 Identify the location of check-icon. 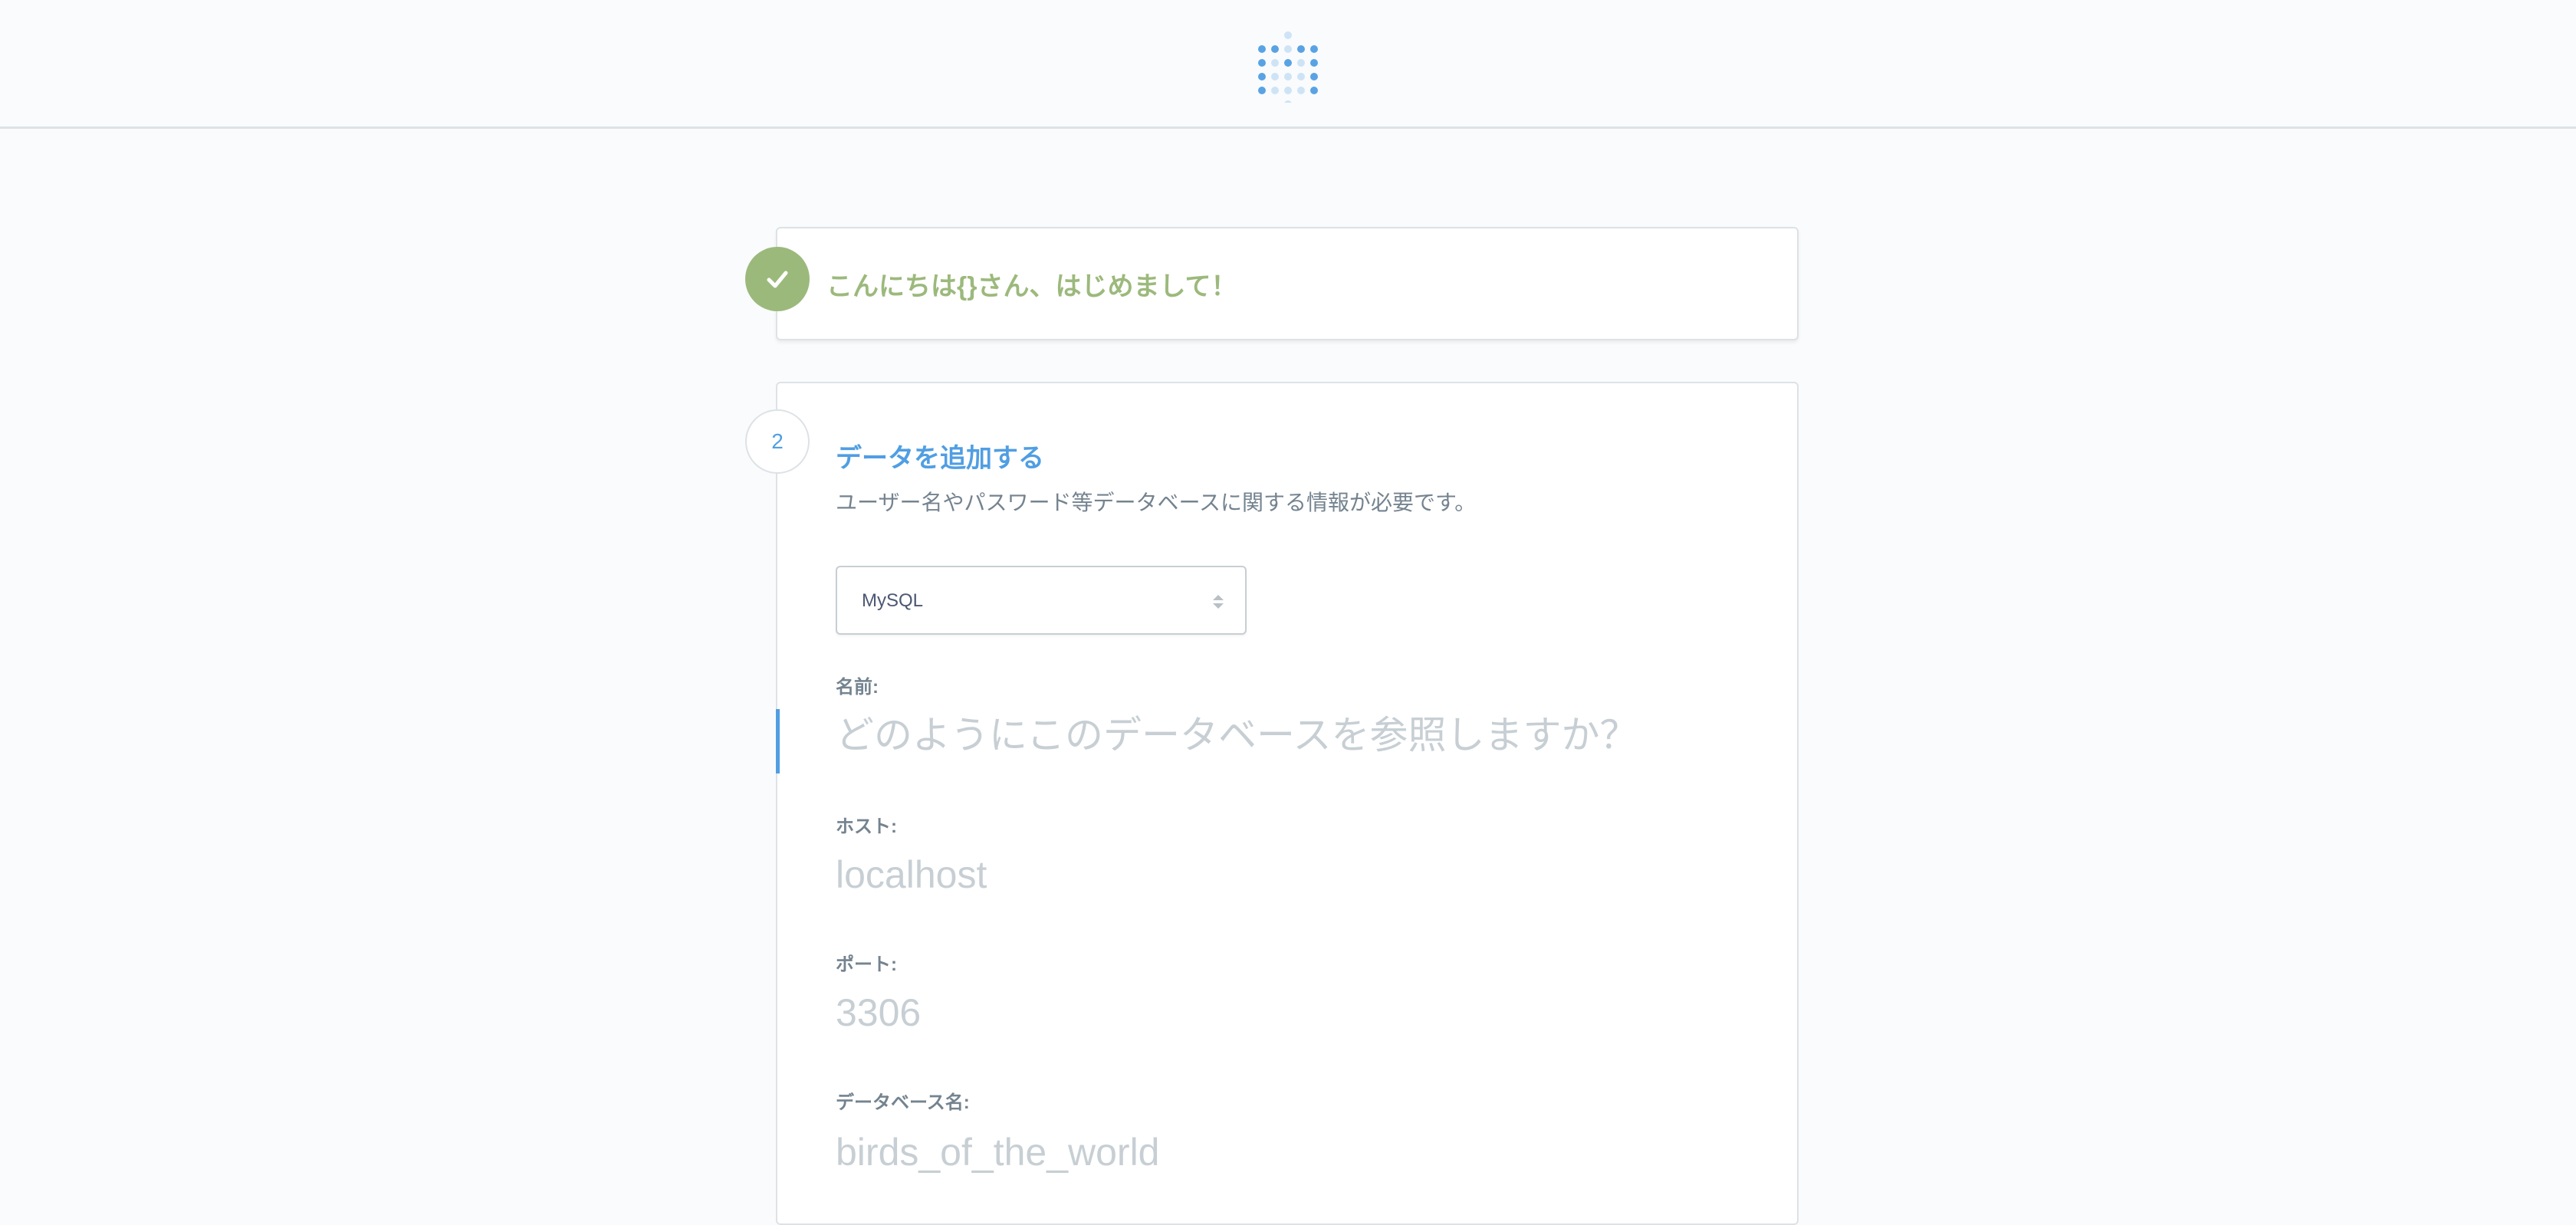
(778, 279).